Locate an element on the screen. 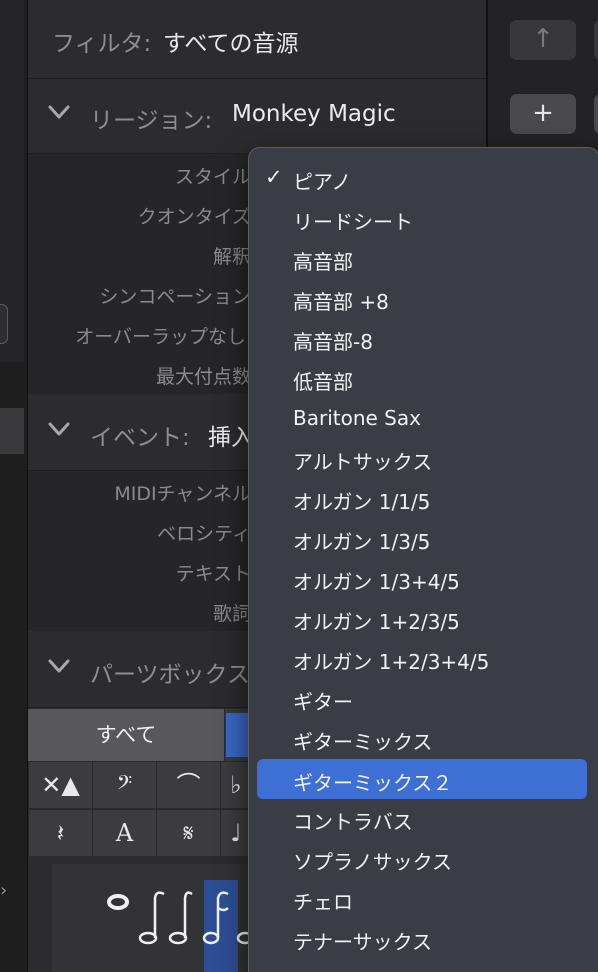  menu-item-label: ピアノ is located at coordinates (322, 182).